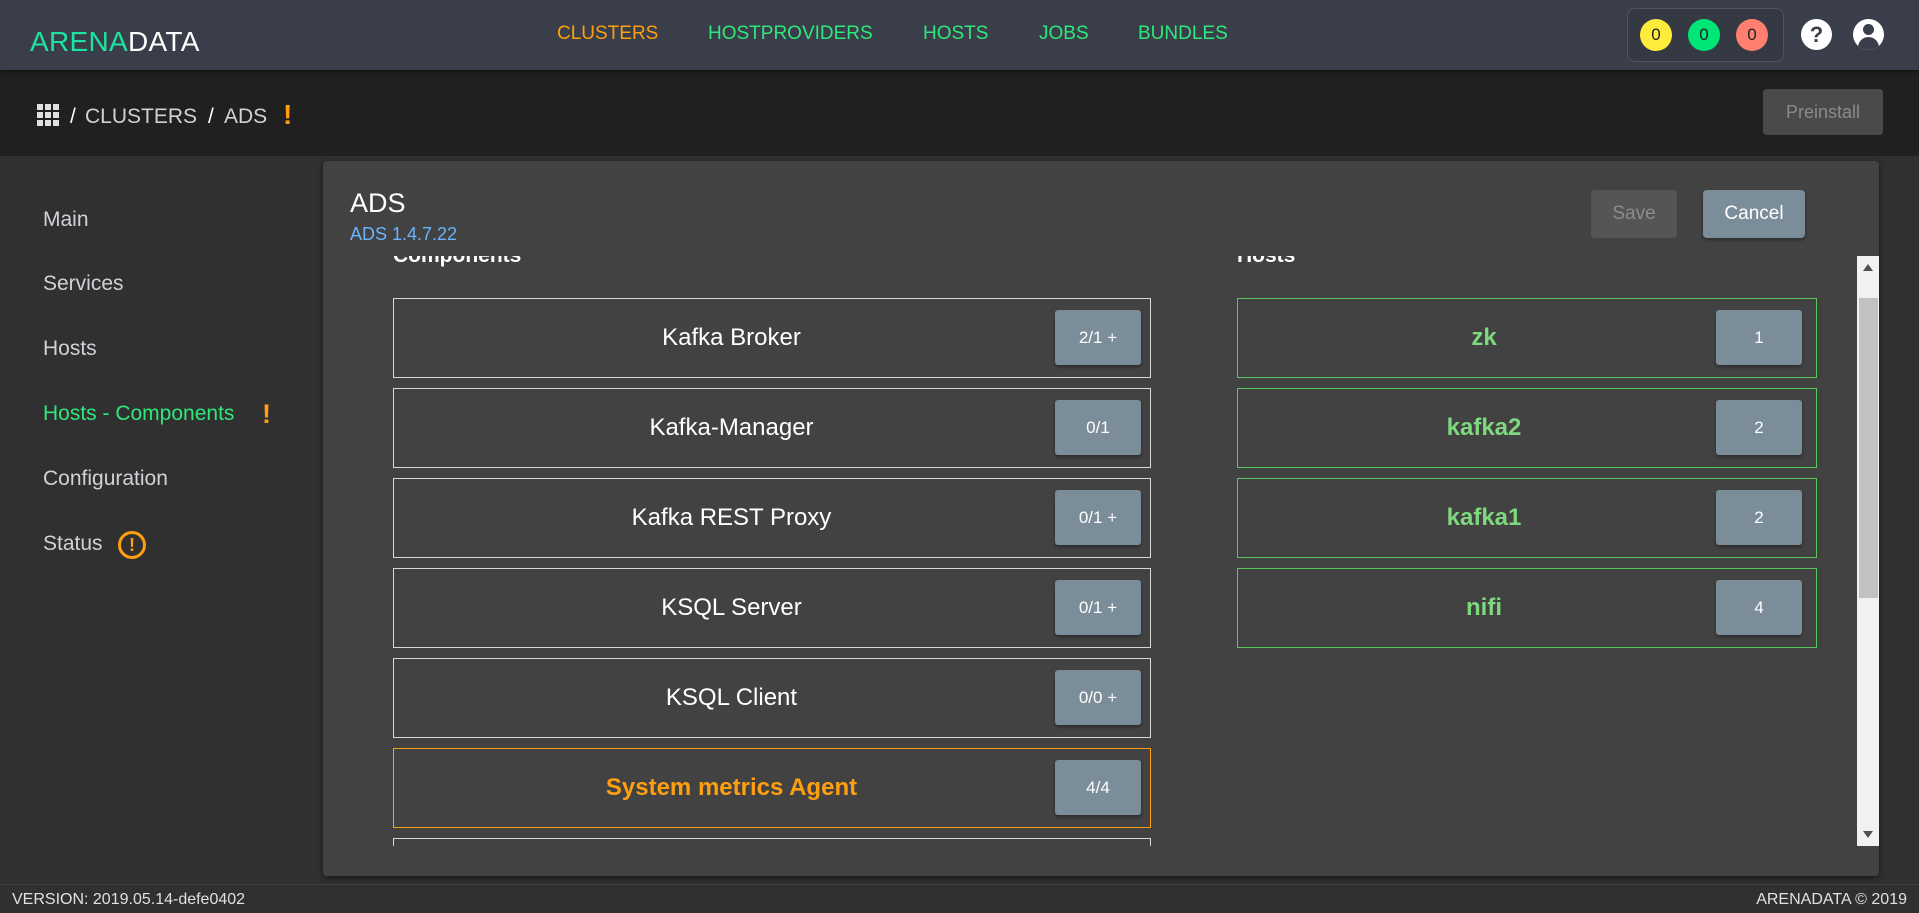 This screenshot has height=913, width=1919. I want to click on component-row-kafka-rest-proxy: Kafka REST Proxy 0/1 +, so click(772, 518).